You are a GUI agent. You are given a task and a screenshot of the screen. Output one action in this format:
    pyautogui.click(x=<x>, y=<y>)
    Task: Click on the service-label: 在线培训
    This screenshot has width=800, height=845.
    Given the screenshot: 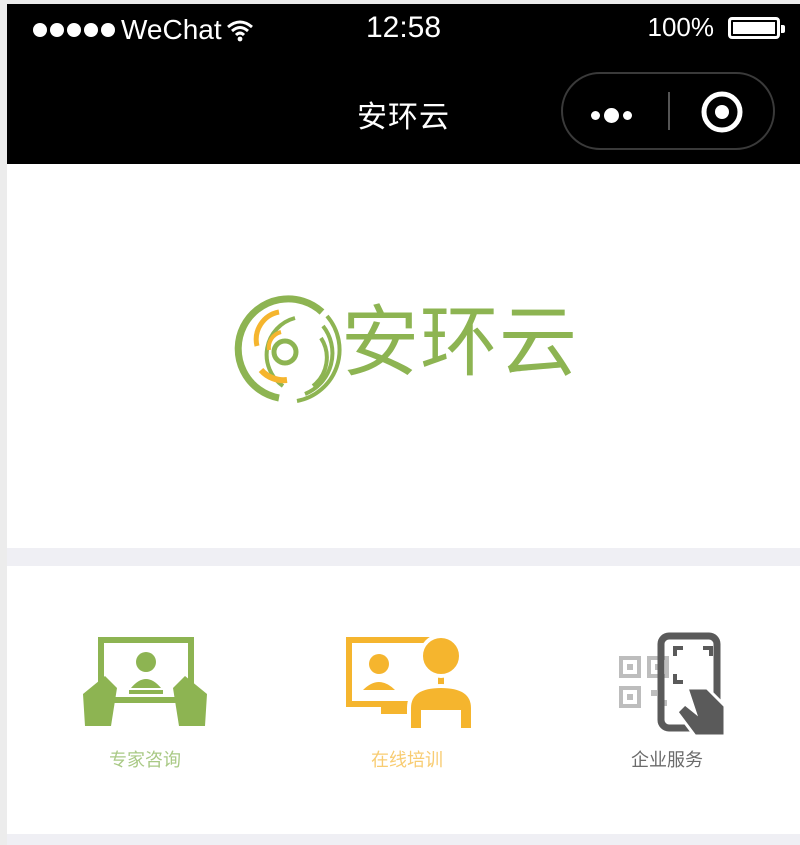 What is the action you would take?
    pyautogui.click(x=407, y=760)
    